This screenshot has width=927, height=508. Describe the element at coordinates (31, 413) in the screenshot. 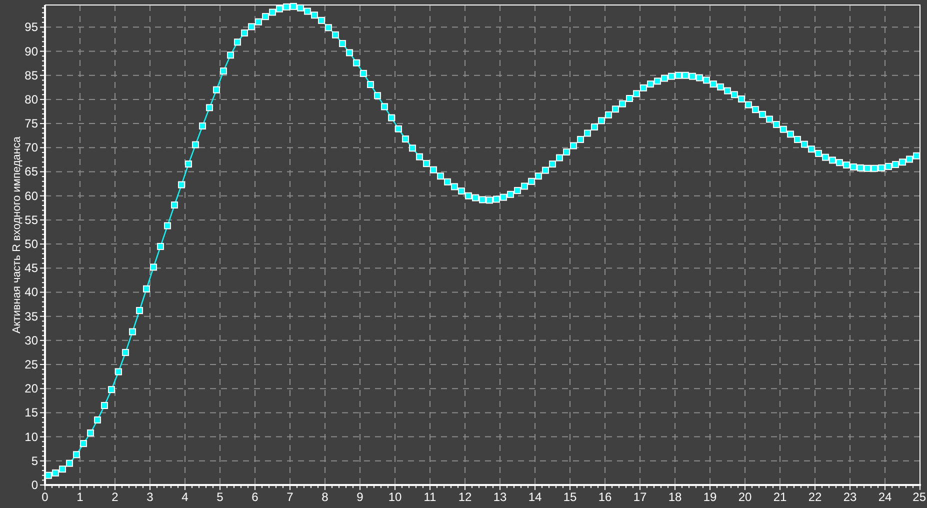

I see `y-tick-label: 15` at that location.